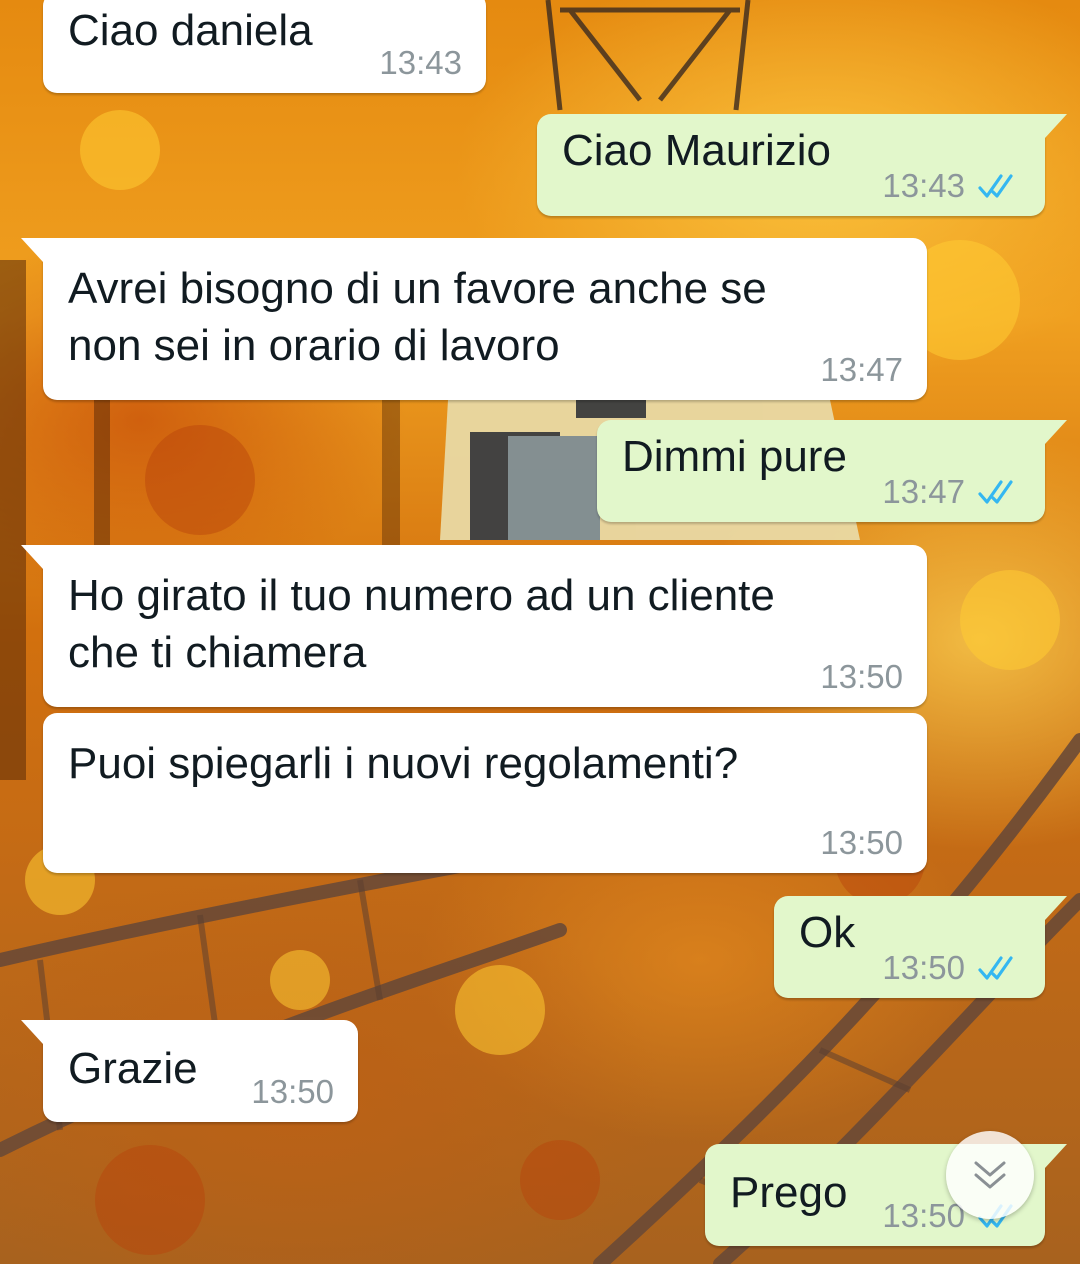  I want to click on message-text-line: Avrei bisogno di un favore anche se, so click(417, 288).